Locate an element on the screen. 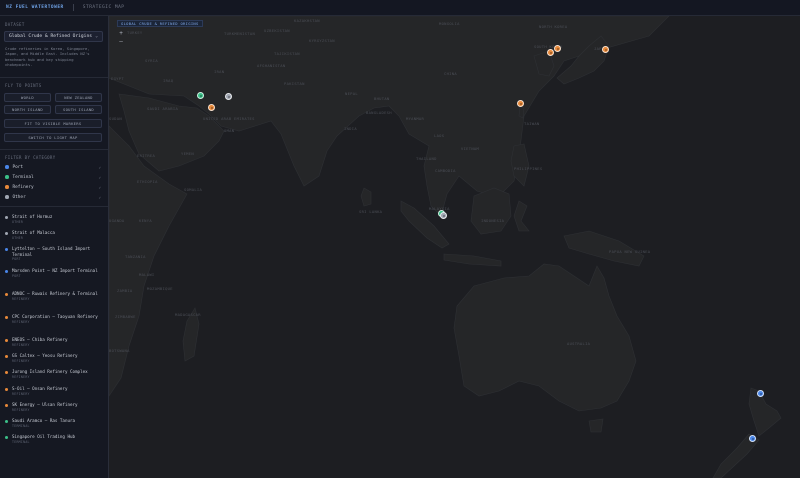 Image resolution: width=800 pixels, height=478 pixels. marker-refinery-yeosu is located at coordinates (550, 52).